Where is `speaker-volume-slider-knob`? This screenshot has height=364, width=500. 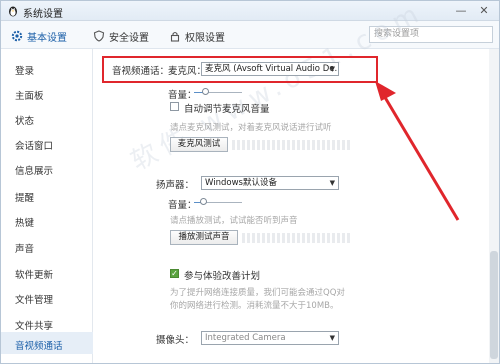
speaker-volume-slider-knob is located at coordinates (203, 201).